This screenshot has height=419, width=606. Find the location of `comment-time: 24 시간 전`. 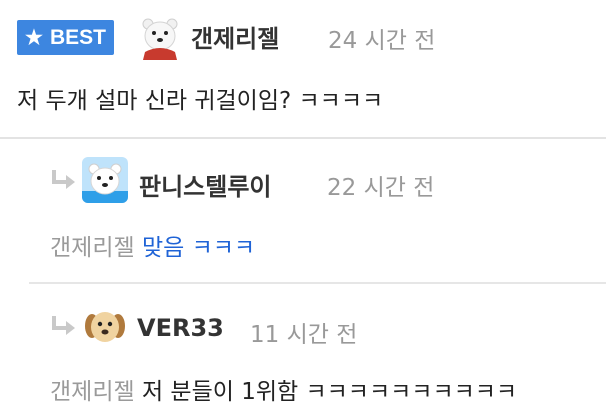

comment-time: 24 시간 전 is located at coordinates (382, 41).